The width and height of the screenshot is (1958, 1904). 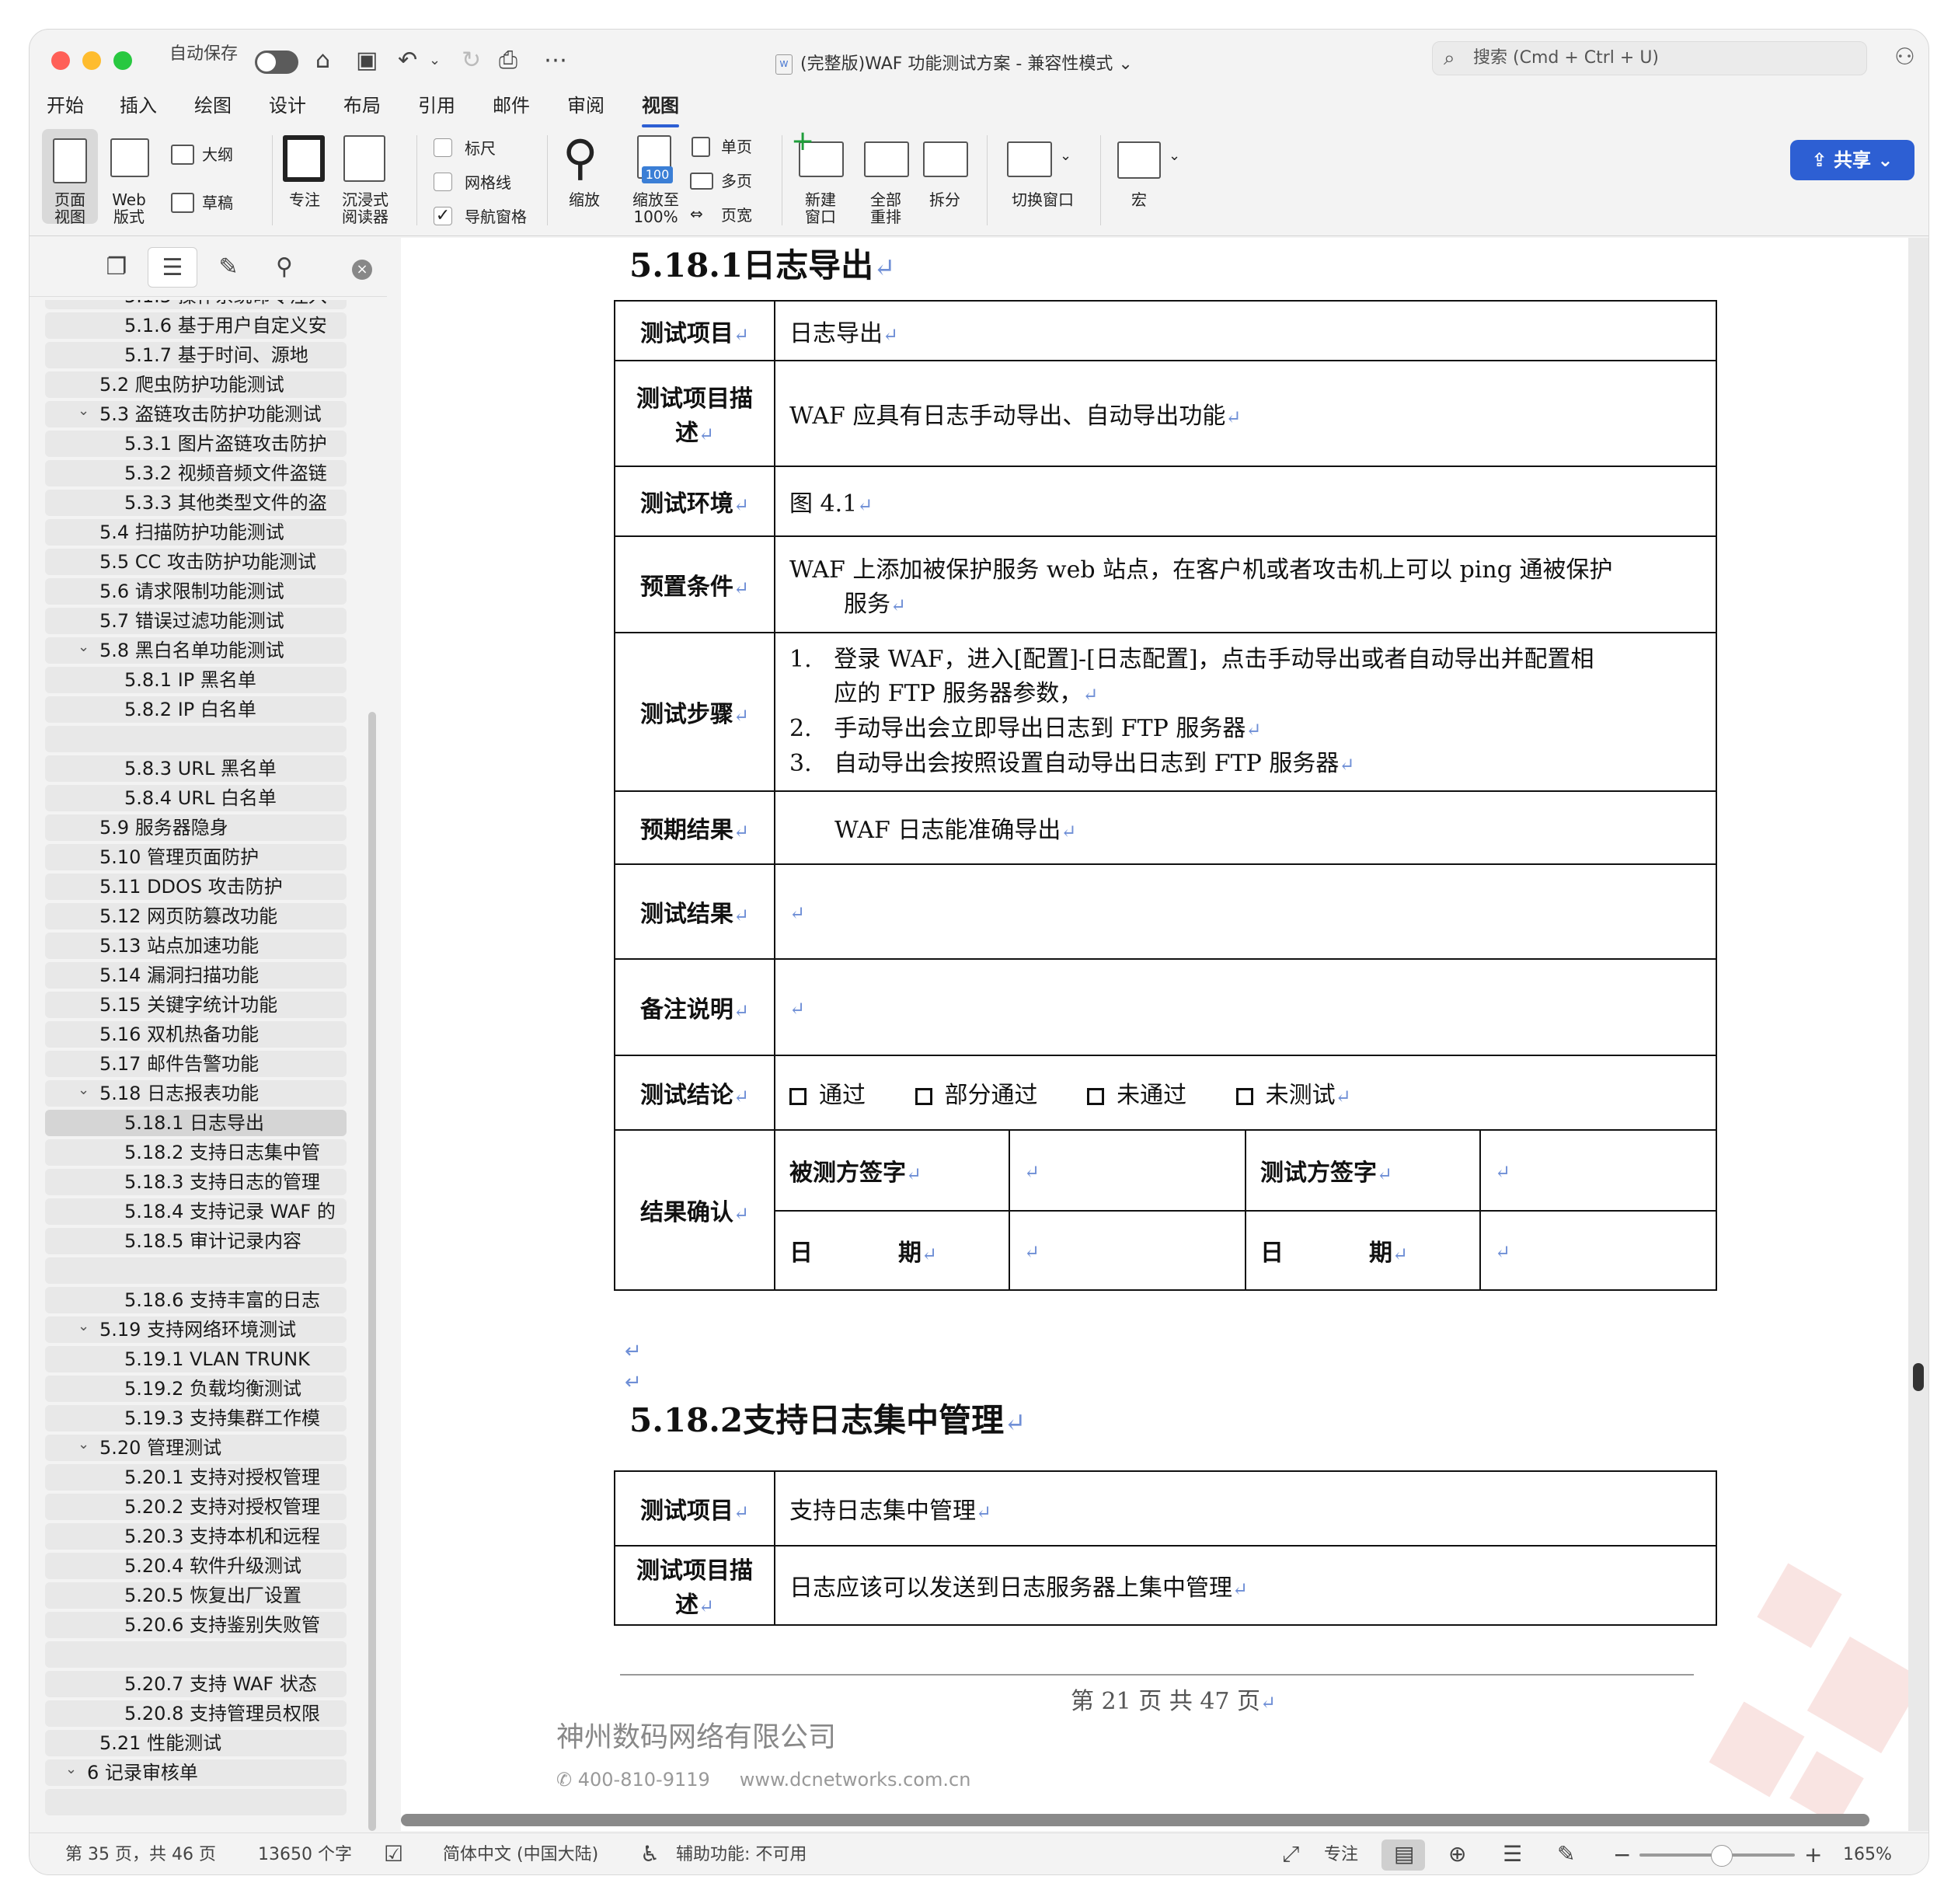 What do you see at coordinates (1139, 200) in the screenshot?
I see `macros-button: 宏` at bounding box center [1139, 200].